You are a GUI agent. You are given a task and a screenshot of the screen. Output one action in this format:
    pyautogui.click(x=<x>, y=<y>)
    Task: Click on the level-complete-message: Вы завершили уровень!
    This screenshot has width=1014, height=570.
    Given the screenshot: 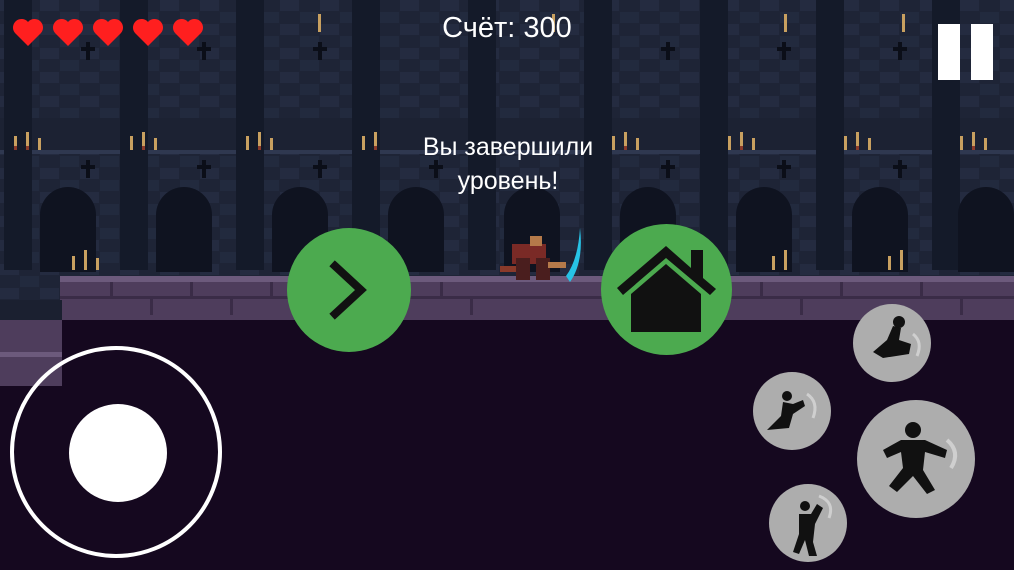 What is the action you would take?
    pyautogui.click(x=508, y=164)
    